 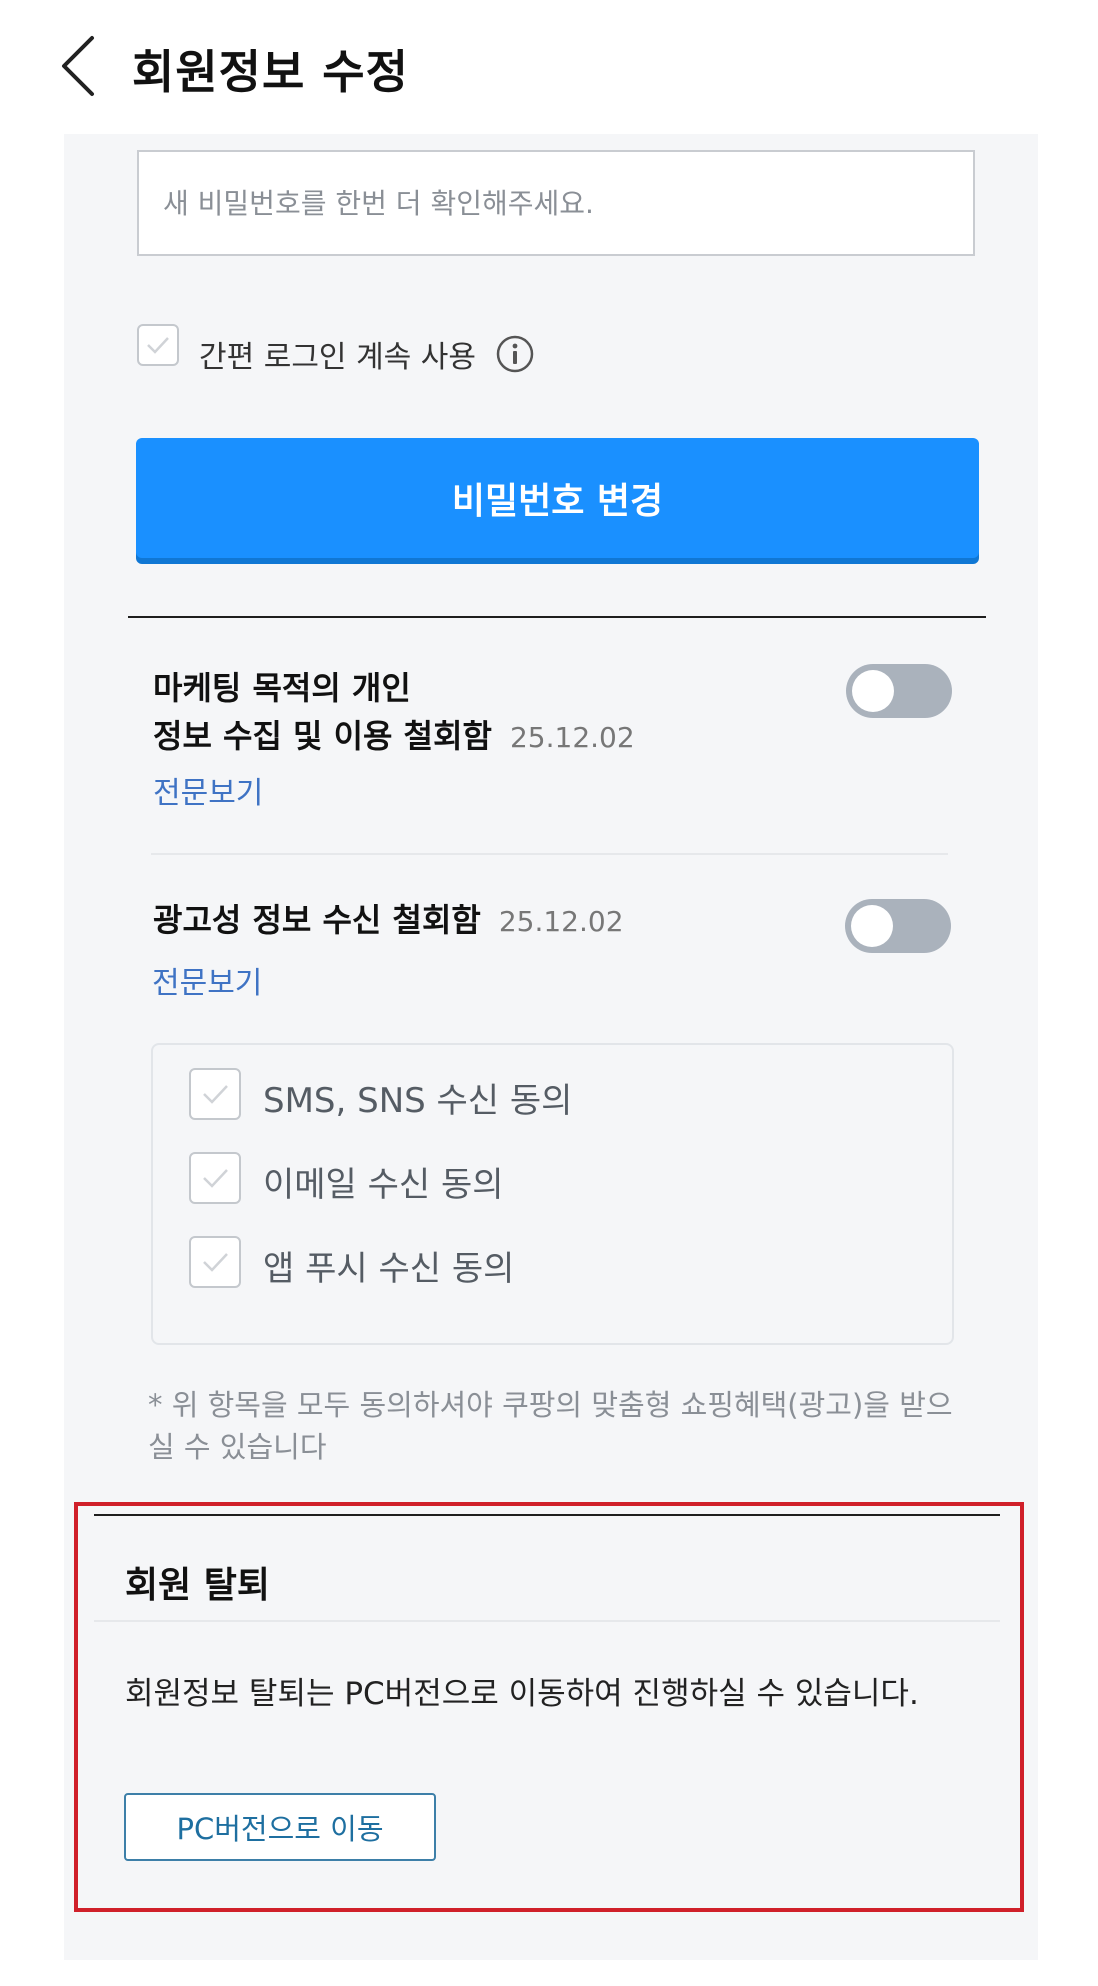 I want to click on go-to-pc-version-button: PC버전으로 이동, so click(x=280, y=1827).